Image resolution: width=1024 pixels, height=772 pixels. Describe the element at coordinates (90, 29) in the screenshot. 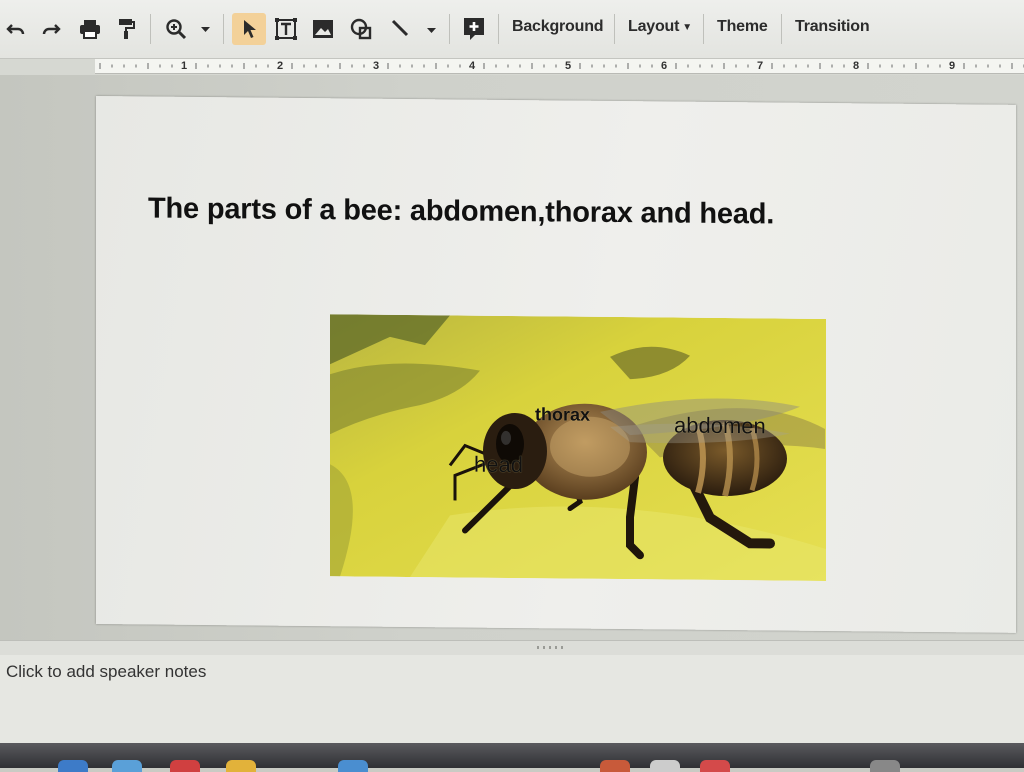

I see `print-icon` at that location.